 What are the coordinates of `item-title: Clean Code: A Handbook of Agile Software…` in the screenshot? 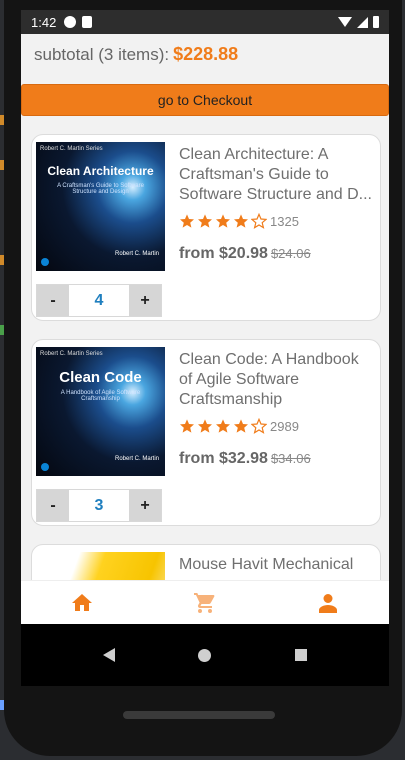 It's located at (277, 380).